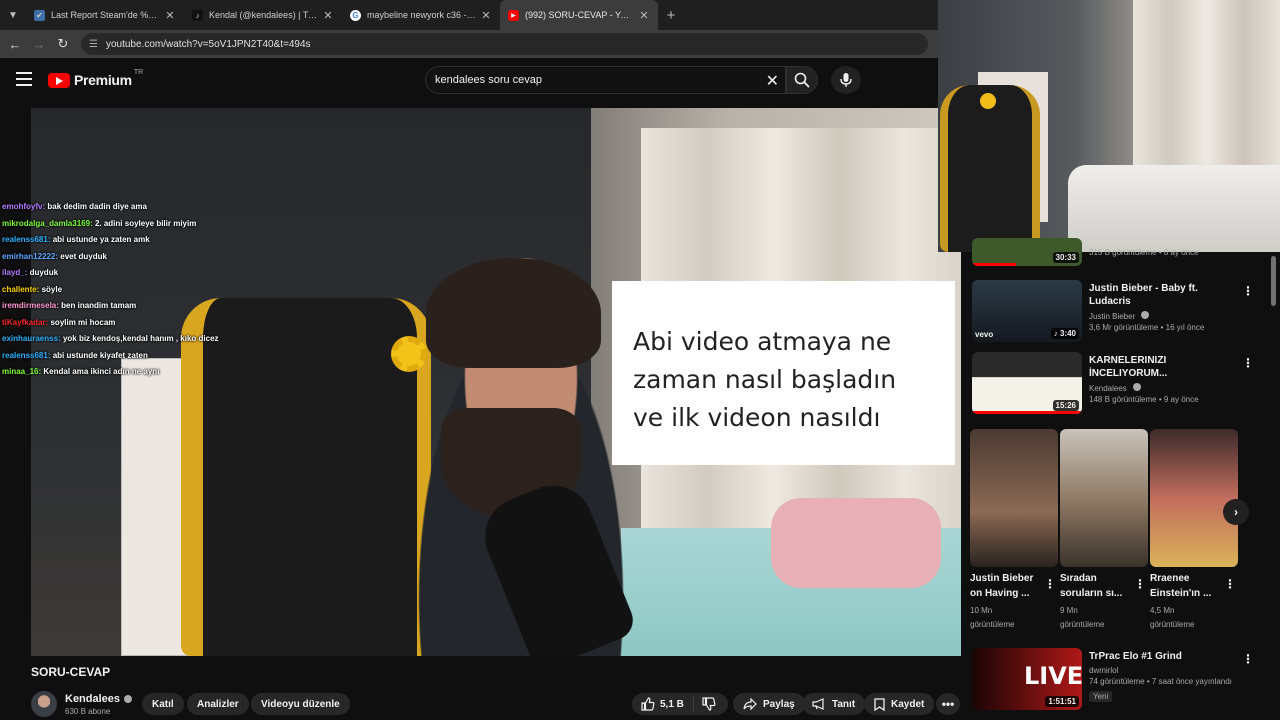 Image resolution: width=1280 pixels, height=720 pixels. I want to click on chat-message: challente: söyle, so click(172, 290).